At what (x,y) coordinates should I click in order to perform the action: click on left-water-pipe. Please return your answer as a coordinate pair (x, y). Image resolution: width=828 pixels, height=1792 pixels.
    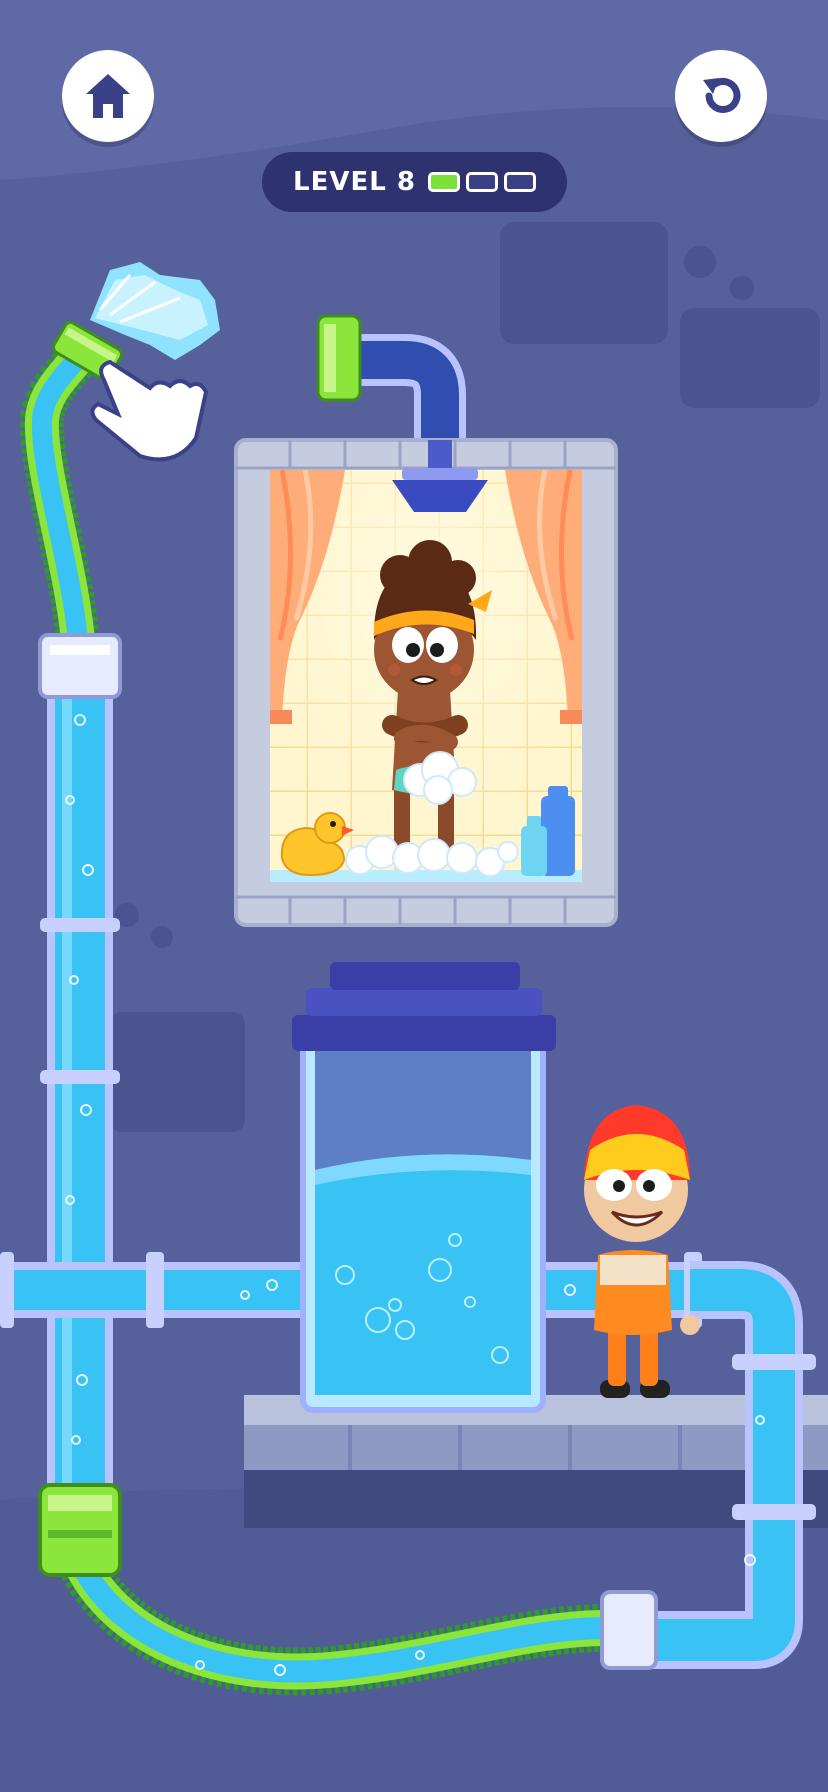
    Looking at the image, I should click on (80, 1070).